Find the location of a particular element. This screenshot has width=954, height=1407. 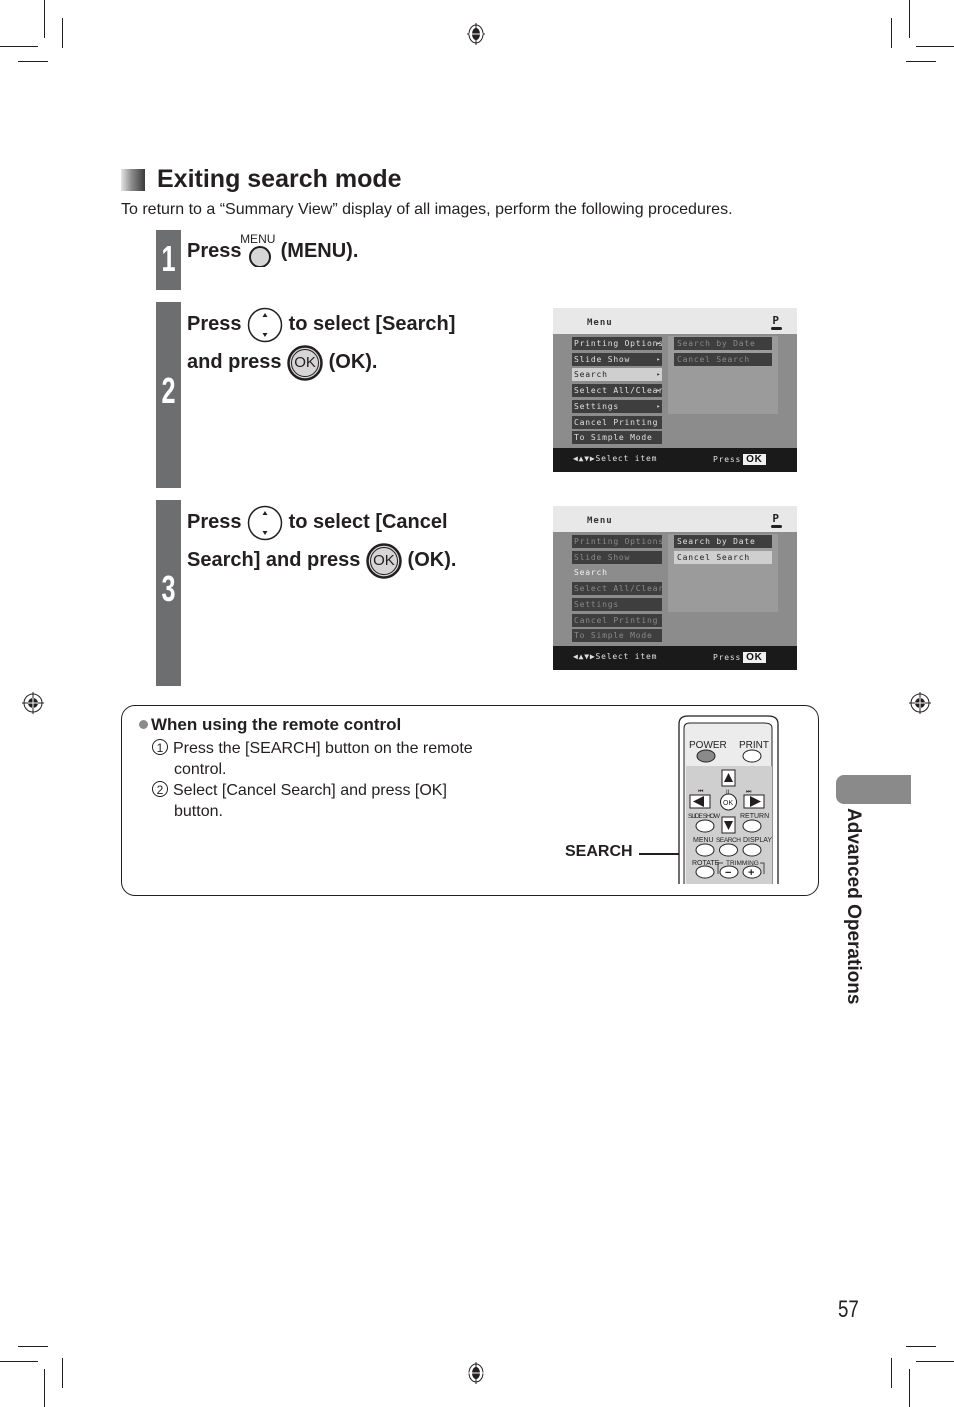

screen-menu-item: Slide Show is located at coordinates (617, 557).